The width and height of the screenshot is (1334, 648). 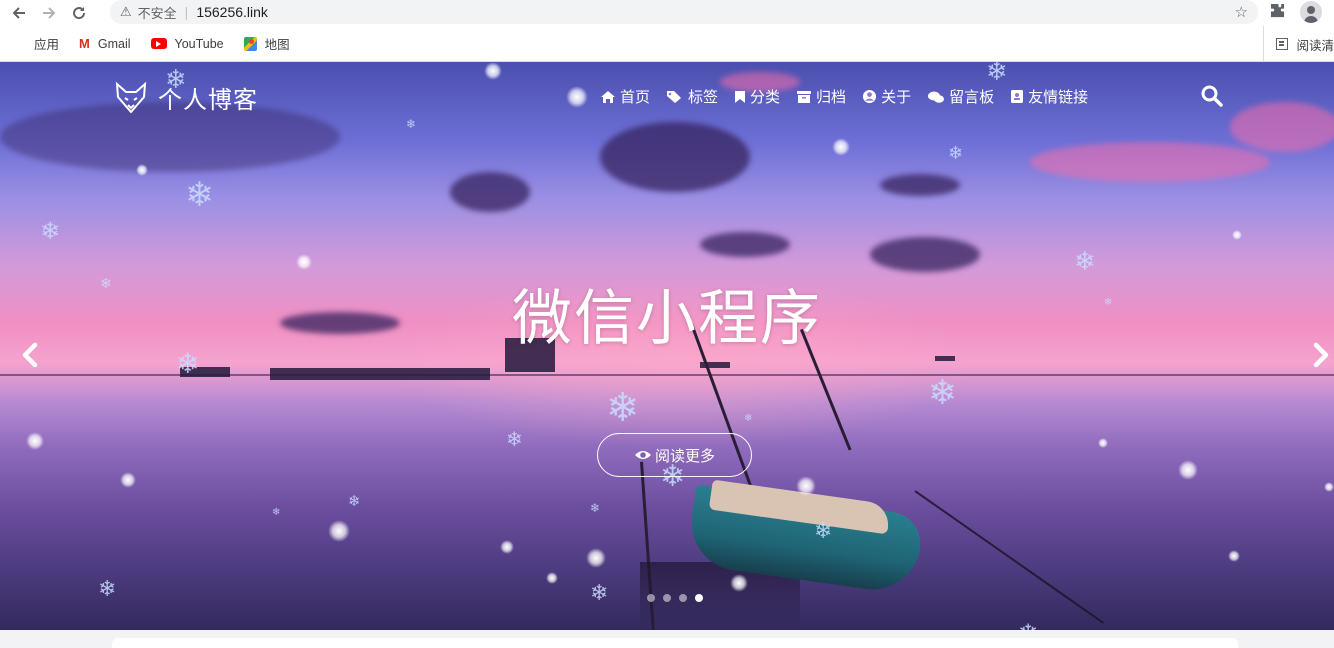 I want to click on avatar-icon, so click(x=1311, y=12).